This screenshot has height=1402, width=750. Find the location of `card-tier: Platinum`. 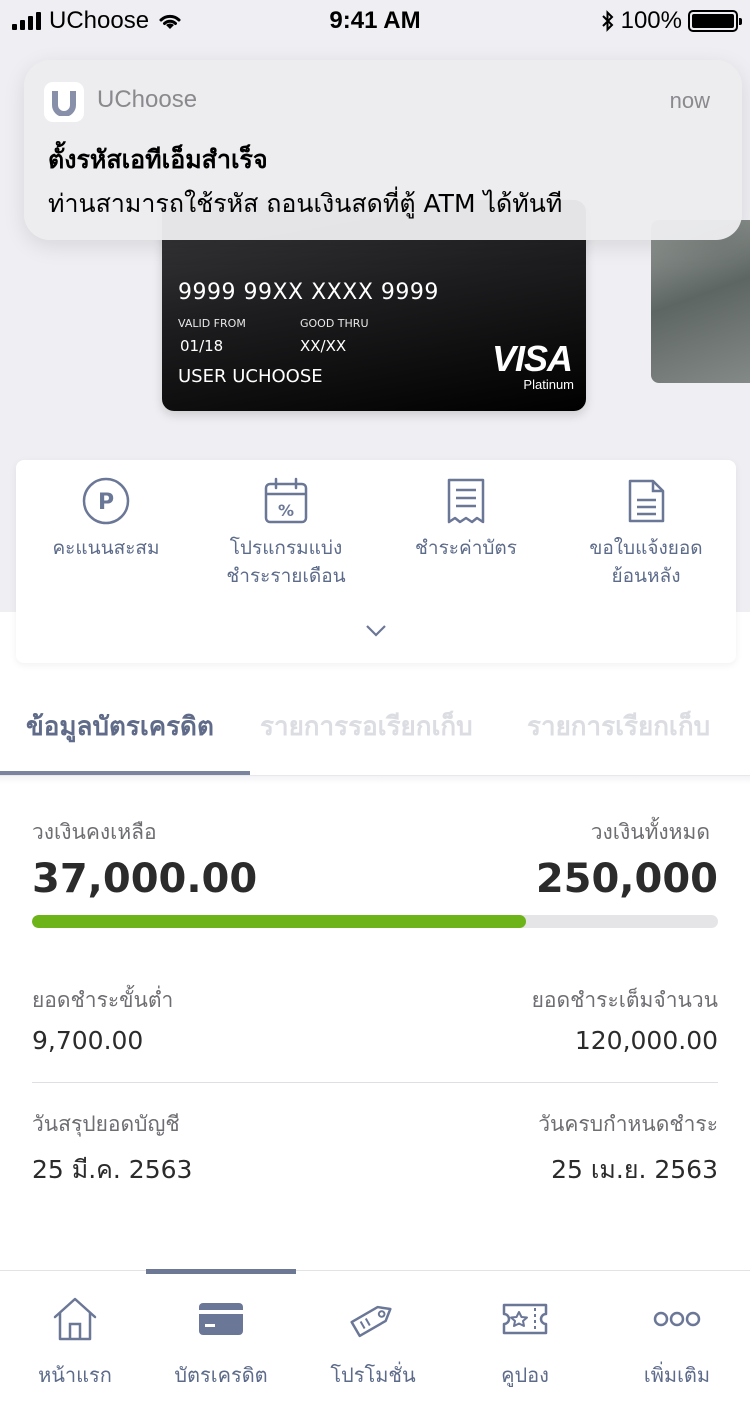

card-tier: Platinum is located at coordinates (548, 384).